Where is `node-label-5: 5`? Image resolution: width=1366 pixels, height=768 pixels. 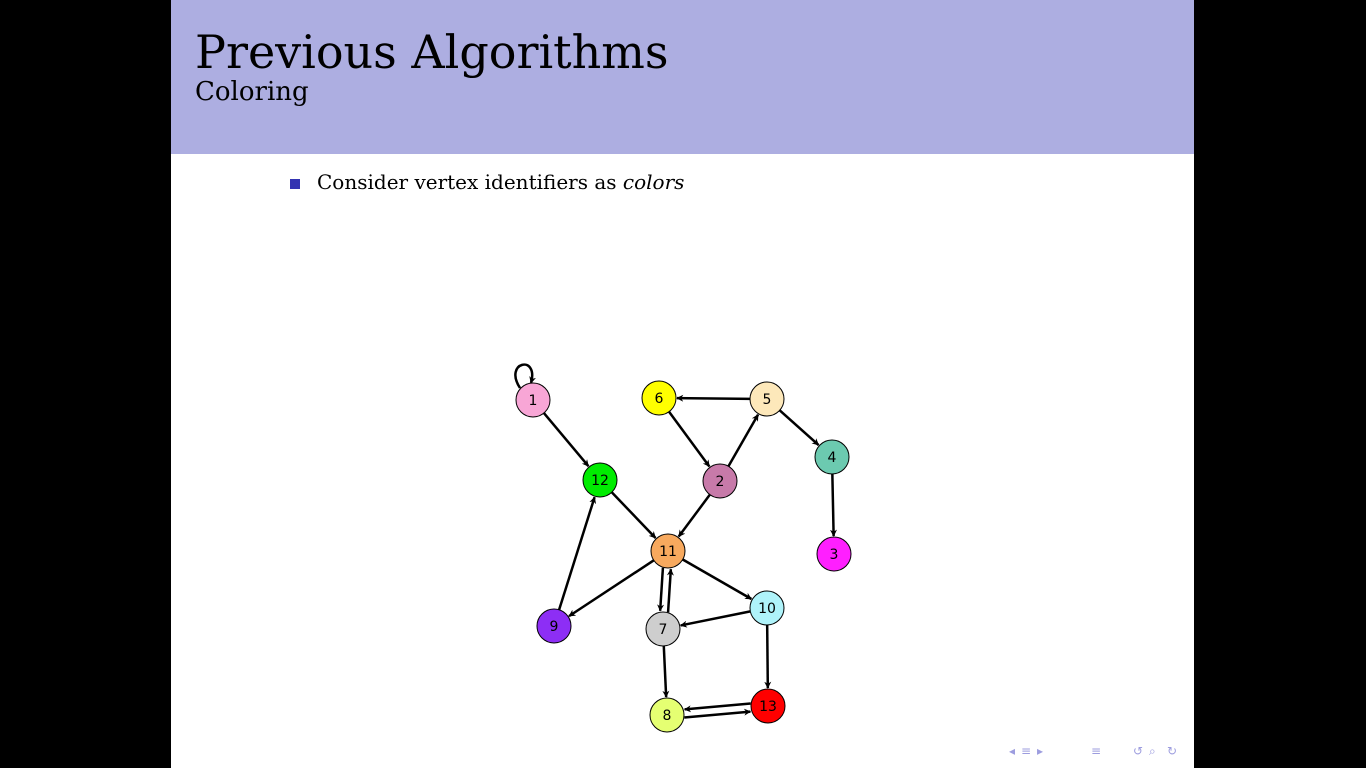 node-label-5: 5 is located at coordinates (767, 400).